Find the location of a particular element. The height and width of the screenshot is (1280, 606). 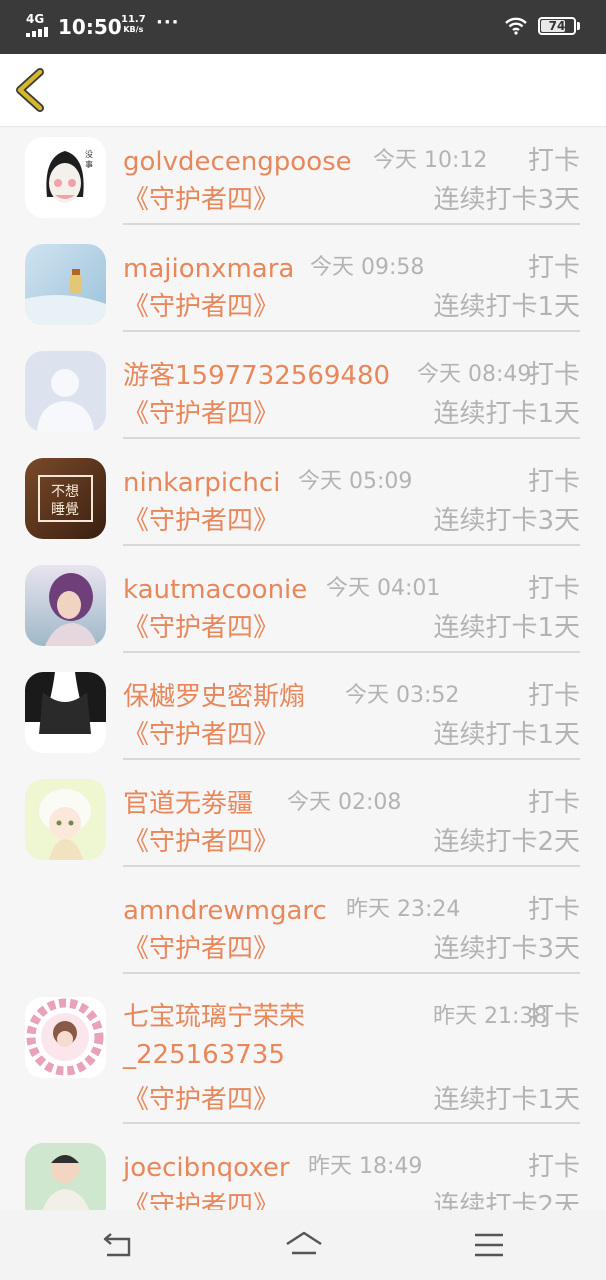

username: kautmacoonie is located at coordinates (215, 590).